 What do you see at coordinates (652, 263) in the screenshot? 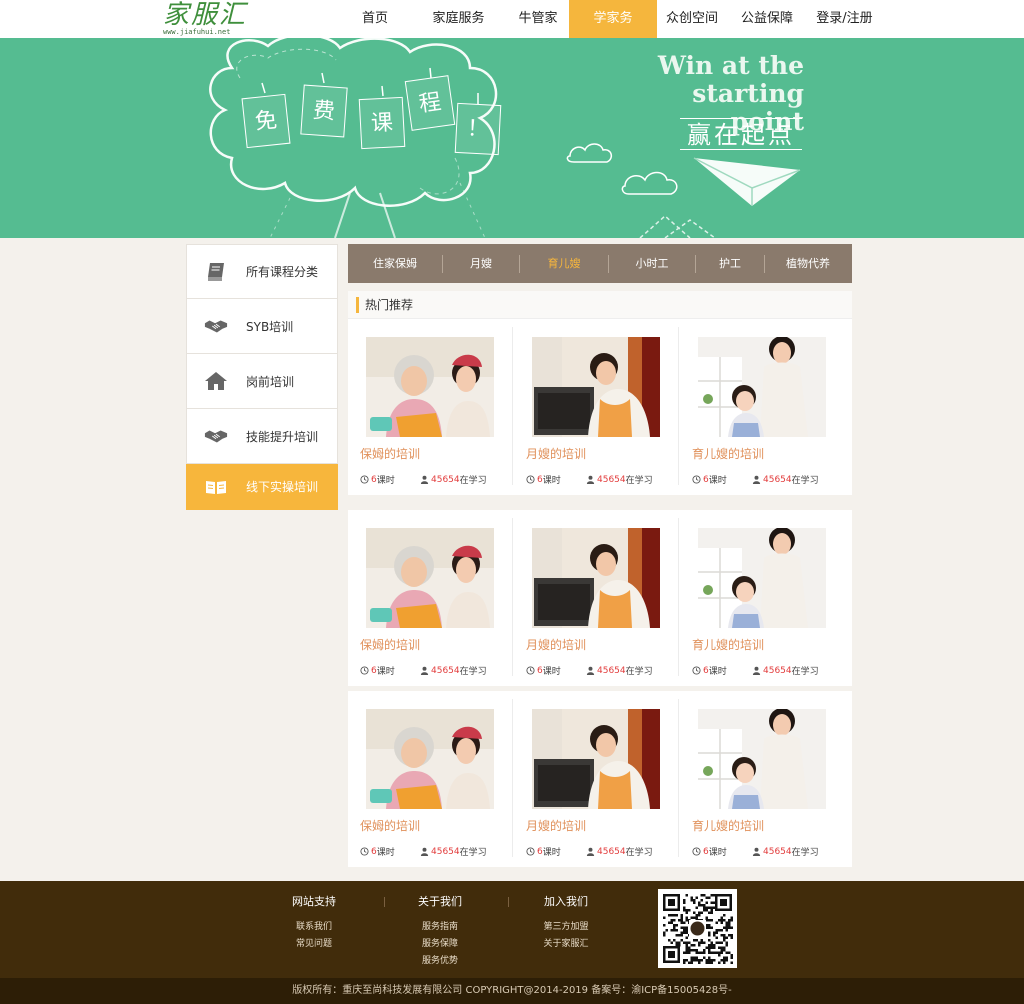
I see `tab-hourly-worker: 小时工` at bounding box center [652, 263].